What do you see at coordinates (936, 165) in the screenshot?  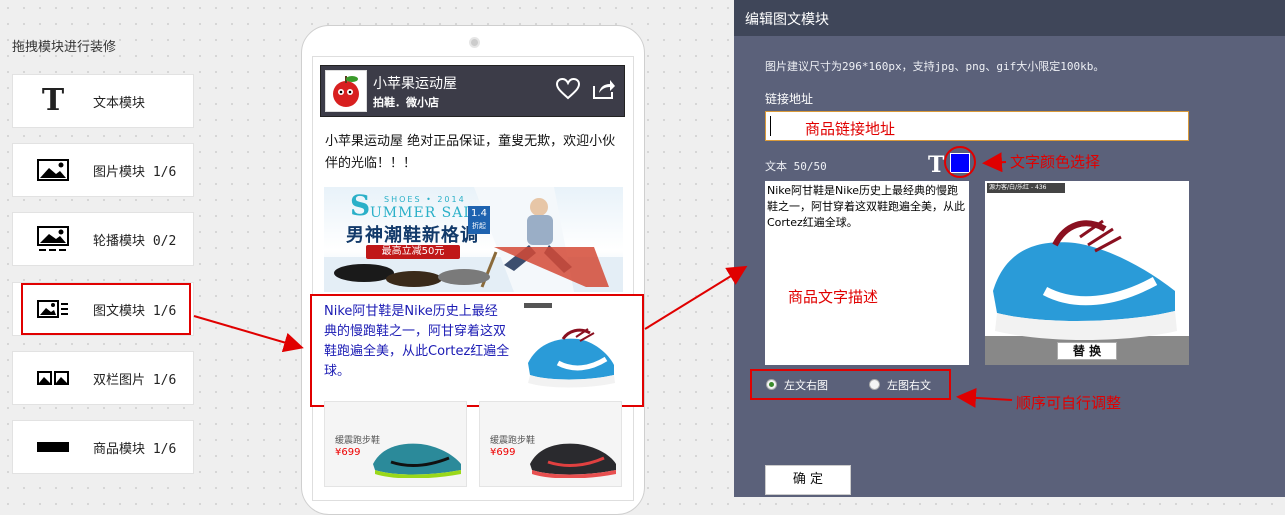 I see `text-format-icon: T` at bounding box center [936, 165].